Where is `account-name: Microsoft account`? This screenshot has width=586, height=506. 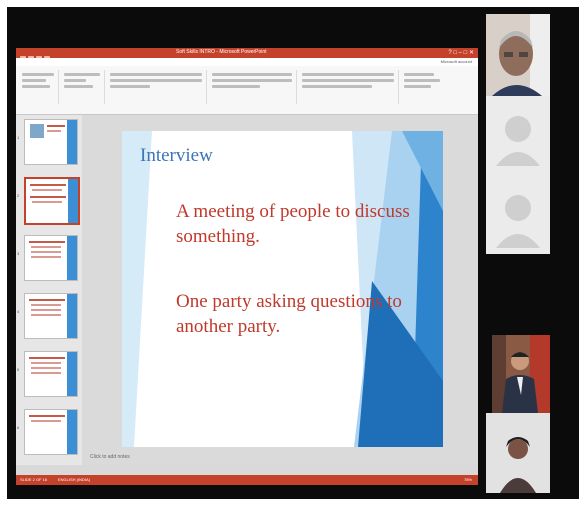
account-name: Microsoft account is located at coordinates (456, 61).